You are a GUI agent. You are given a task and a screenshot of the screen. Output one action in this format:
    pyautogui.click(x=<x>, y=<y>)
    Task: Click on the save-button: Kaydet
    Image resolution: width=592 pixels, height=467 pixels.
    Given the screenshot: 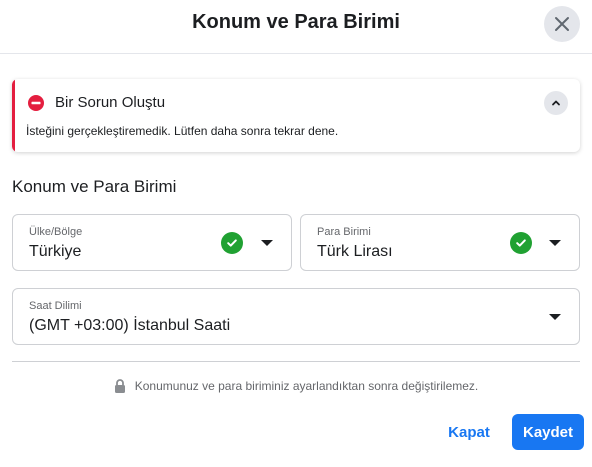 What is the action you would take?
    pyautogui.click(x=548, y=432)
    